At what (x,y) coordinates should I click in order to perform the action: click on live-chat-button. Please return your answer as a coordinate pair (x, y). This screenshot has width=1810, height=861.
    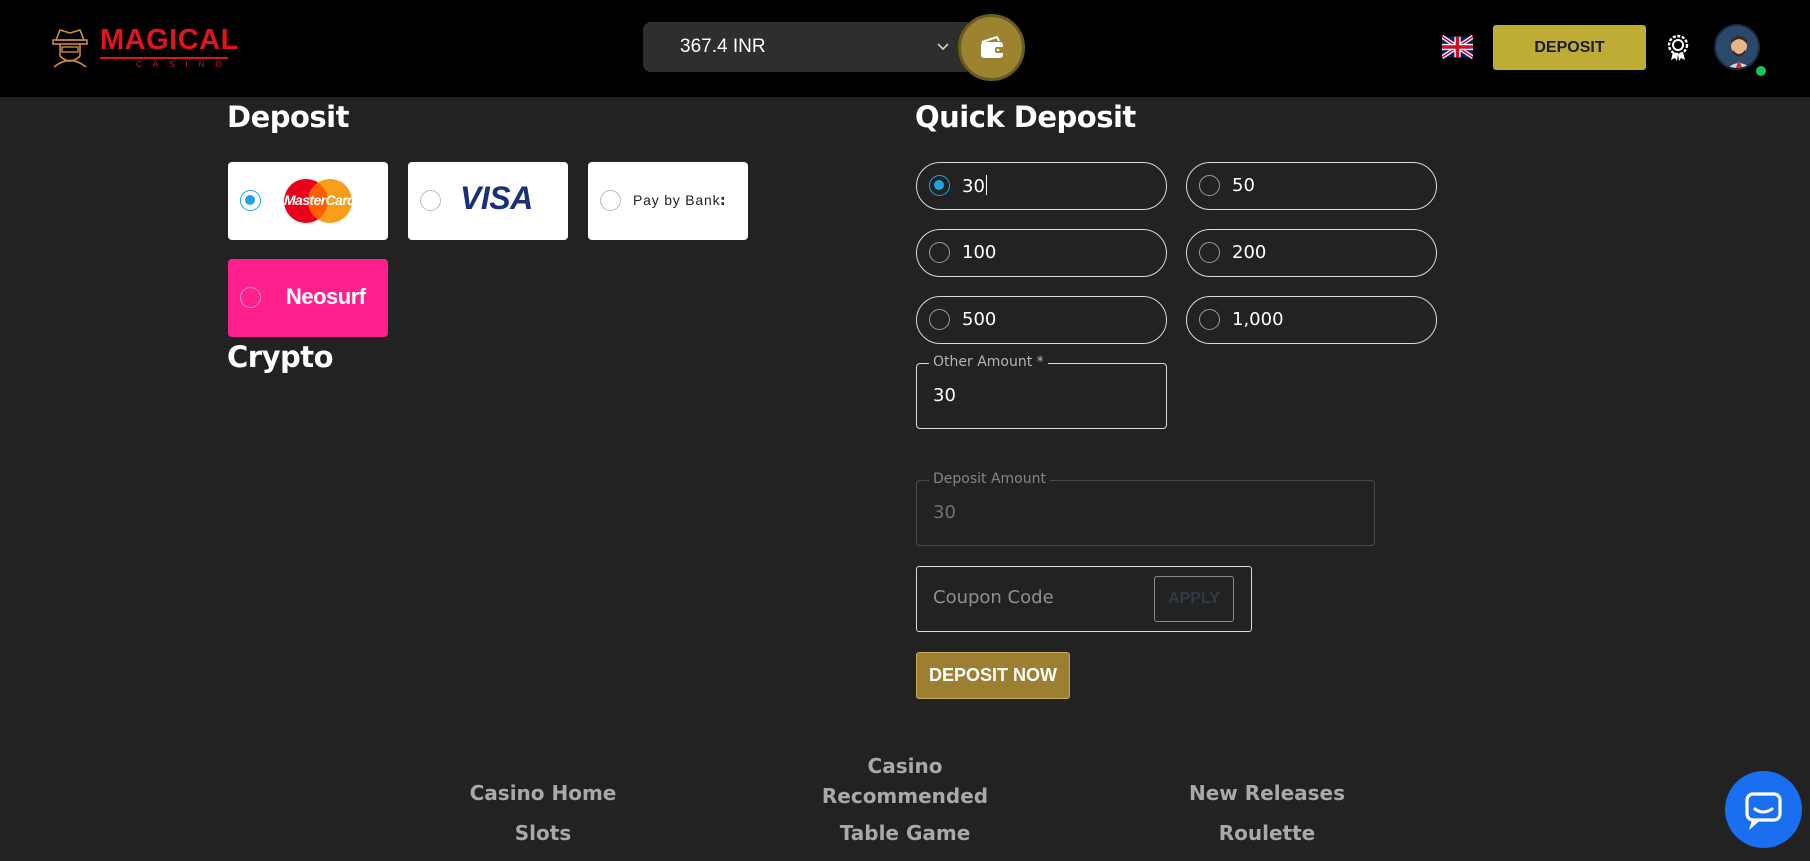
    Looking at the image, I should click on (1763, 809).